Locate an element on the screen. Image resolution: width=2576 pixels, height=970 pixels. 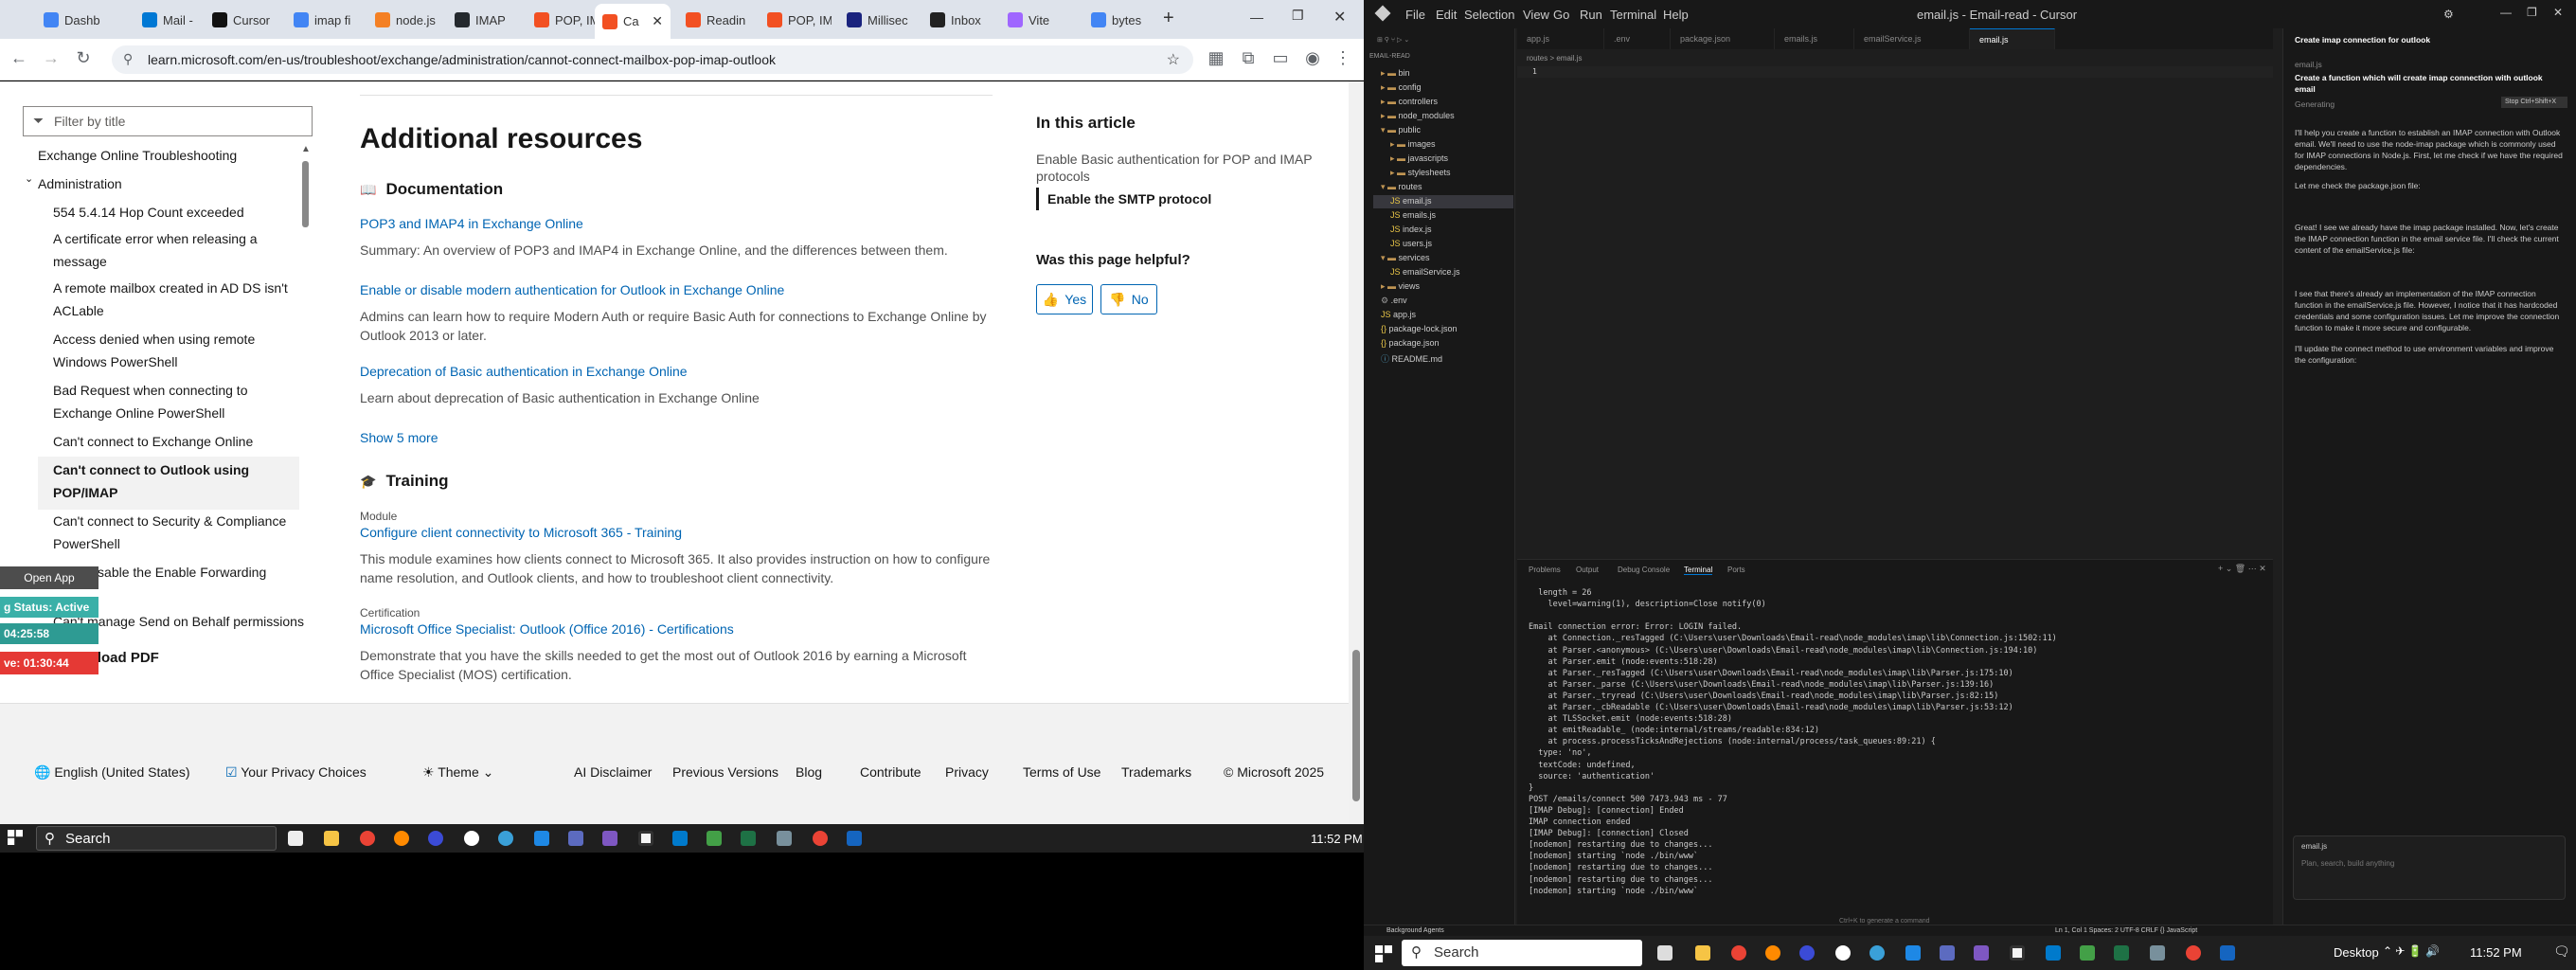
browser-tab: Inbox is located at coordinates (958, 20).